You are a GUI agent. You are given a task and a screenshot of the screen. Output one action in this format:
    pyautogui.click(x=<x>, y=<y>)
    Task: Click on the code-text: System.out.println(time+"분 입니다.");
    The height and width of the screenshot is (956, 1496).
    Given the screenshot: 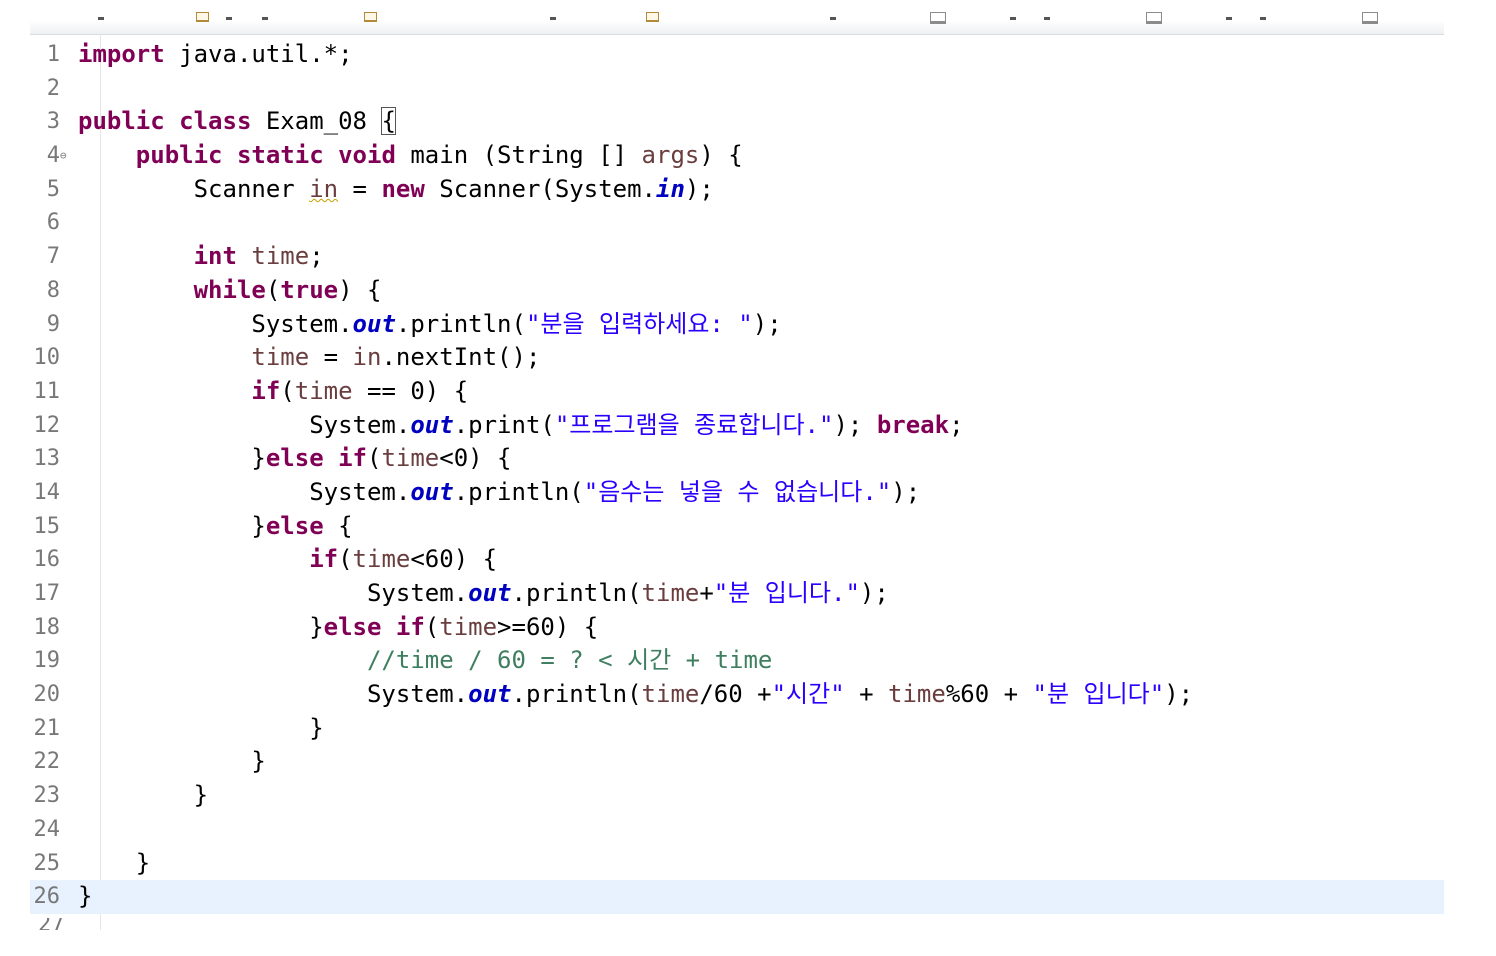 What is the action you would take?
    pyautogui.click(x=483, y=594)
    